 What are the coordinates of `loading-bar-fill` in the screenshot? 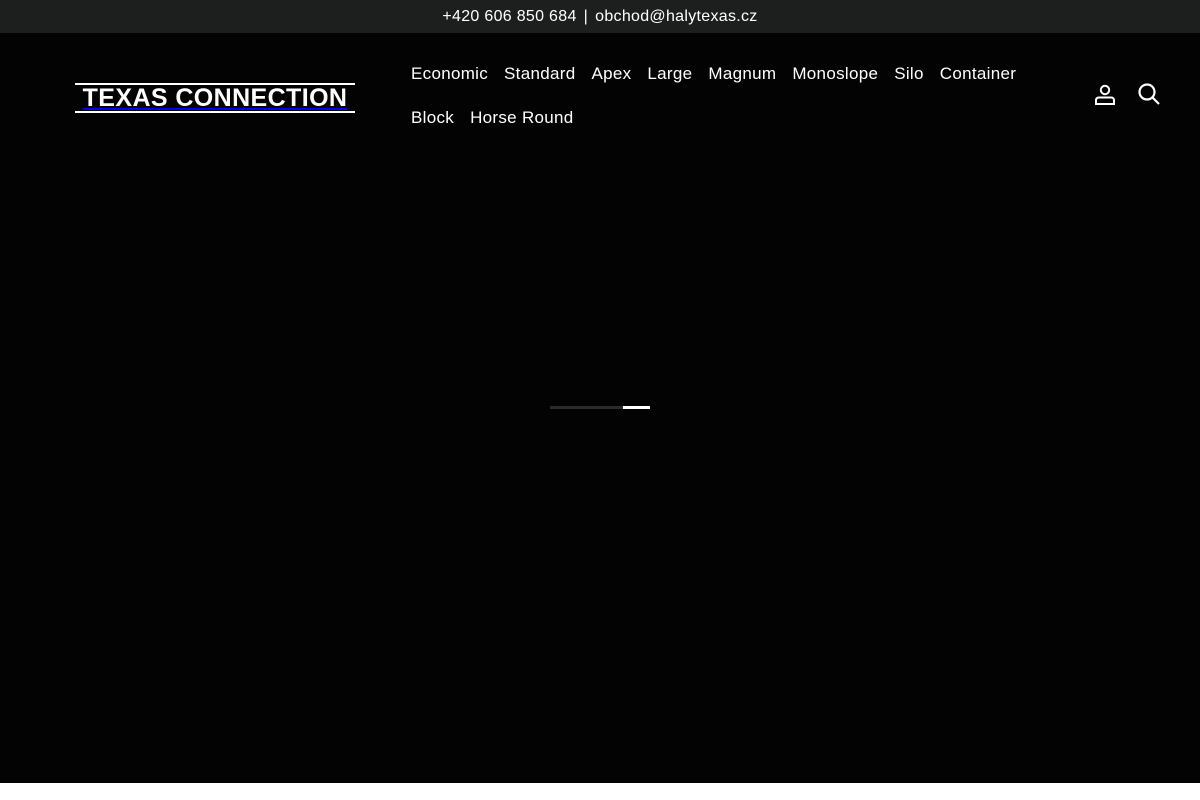 It's located at (636, 407).